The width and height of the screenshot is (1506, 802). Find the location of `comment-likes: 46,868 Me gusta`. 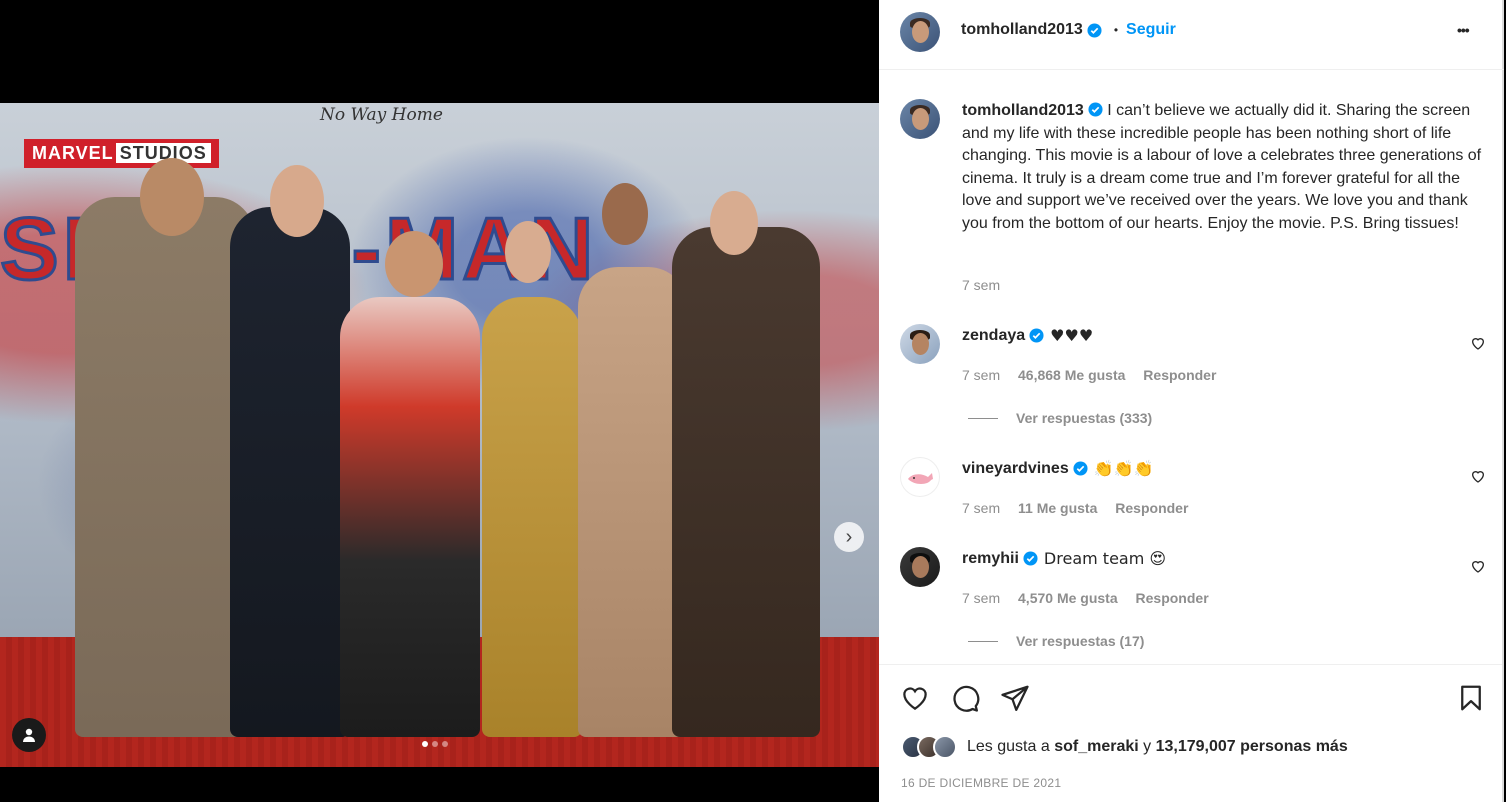

comment-likes: 46,868 Me gusta is located at coordinates (1071, 375).